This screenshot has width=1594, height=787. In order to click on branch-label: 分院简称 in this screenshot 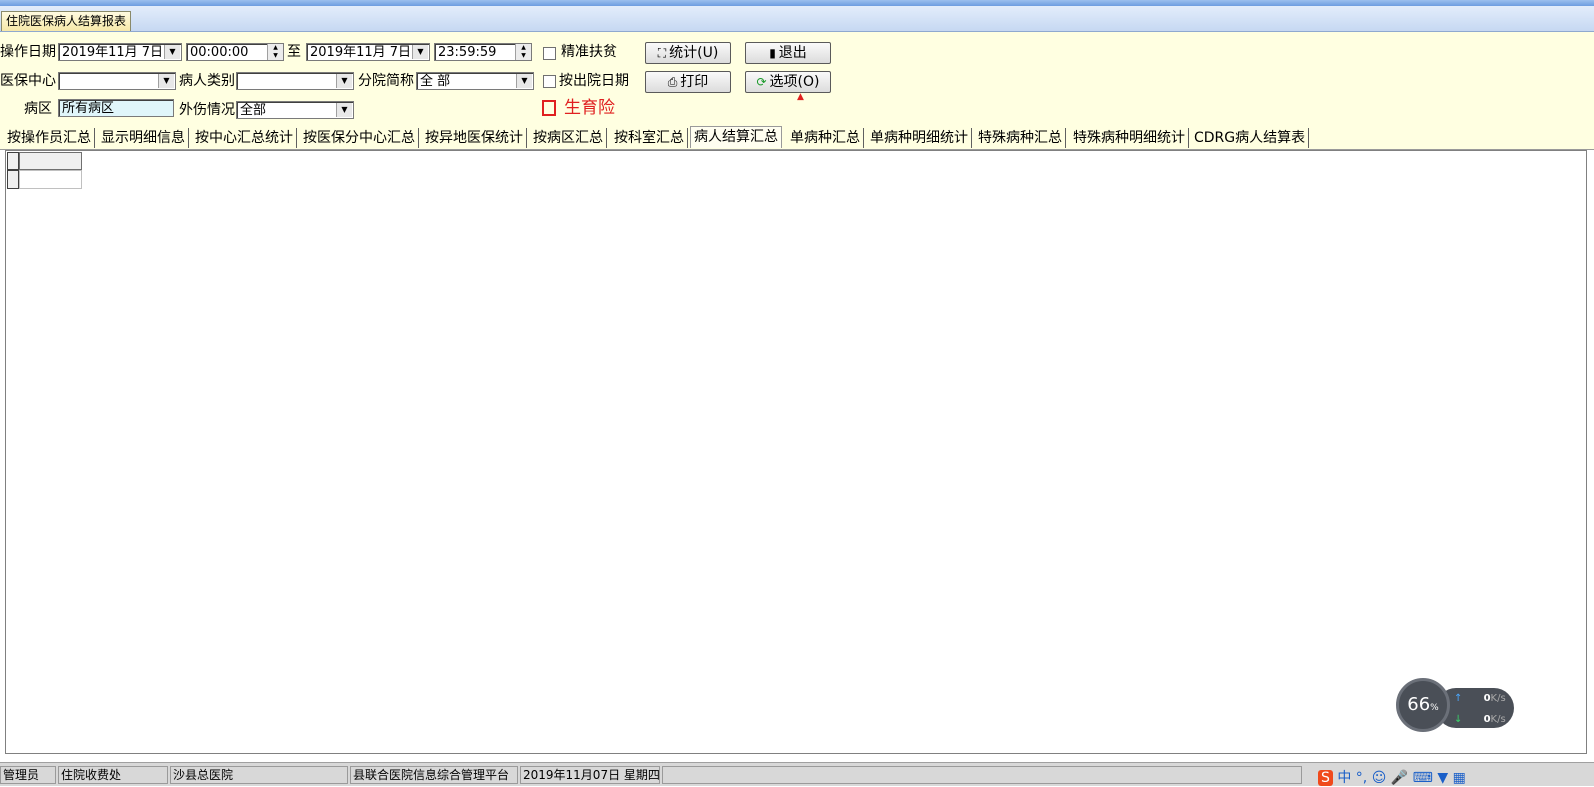, I will do `click(386, 81)`.